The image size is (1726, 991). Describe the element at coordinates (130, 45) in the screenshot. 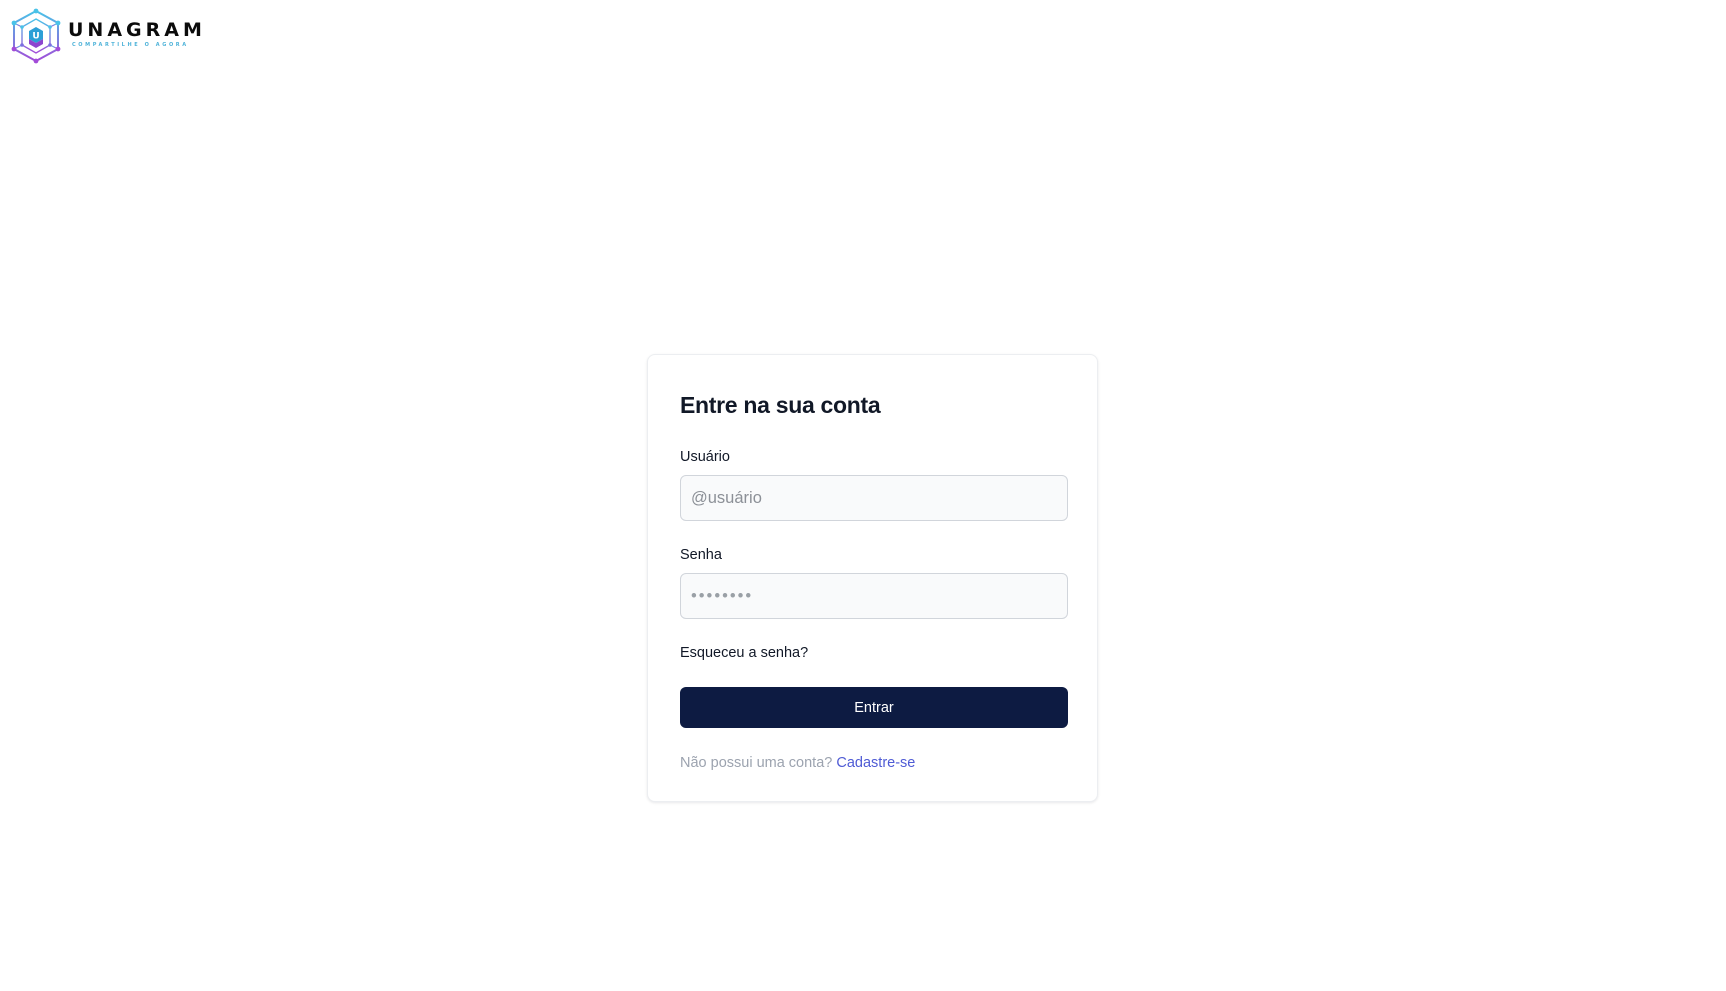

I see `brand-tagline: COMPARTILHE O AGORA` at that location.